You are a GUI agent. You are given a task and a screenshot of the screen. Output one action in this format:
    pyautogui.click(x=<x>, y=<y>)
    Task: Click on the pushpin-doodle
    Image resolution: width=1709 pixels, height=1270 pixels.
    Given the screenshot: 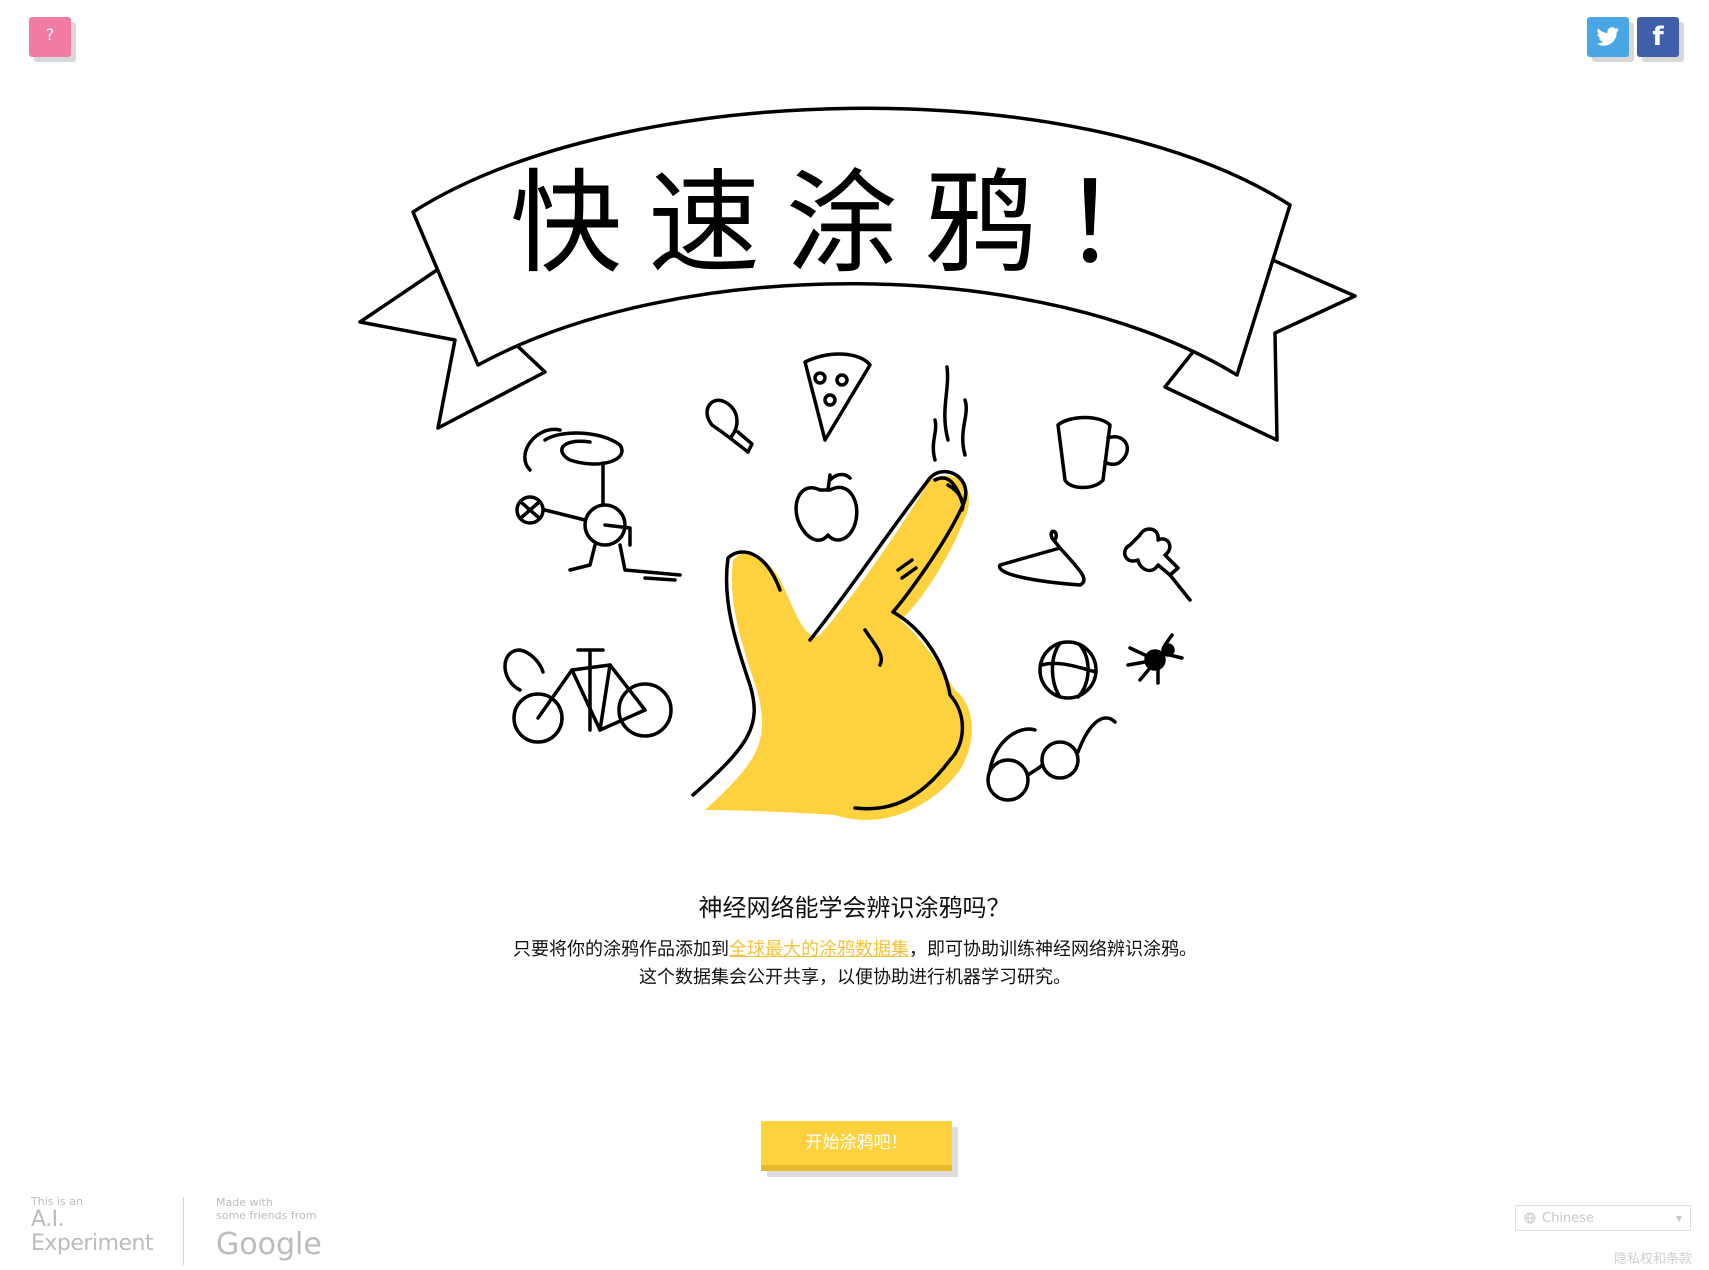 What is the action you would take?
    pyautogui.click(x=1157, y=564)
    